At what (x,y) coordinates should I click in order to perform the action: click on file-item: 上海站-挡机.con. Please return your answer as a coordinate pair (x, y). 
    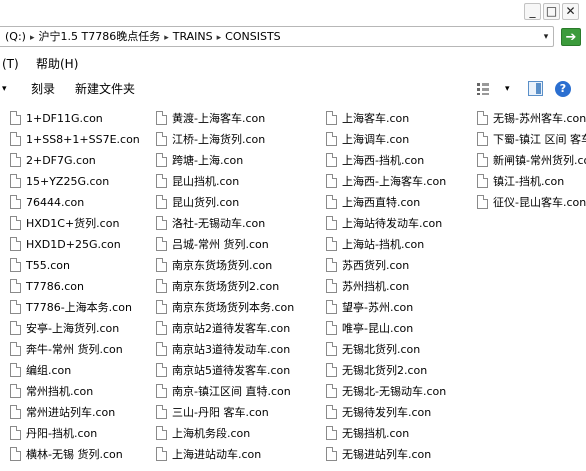
    Looking at the image, I should click on (416, 244).